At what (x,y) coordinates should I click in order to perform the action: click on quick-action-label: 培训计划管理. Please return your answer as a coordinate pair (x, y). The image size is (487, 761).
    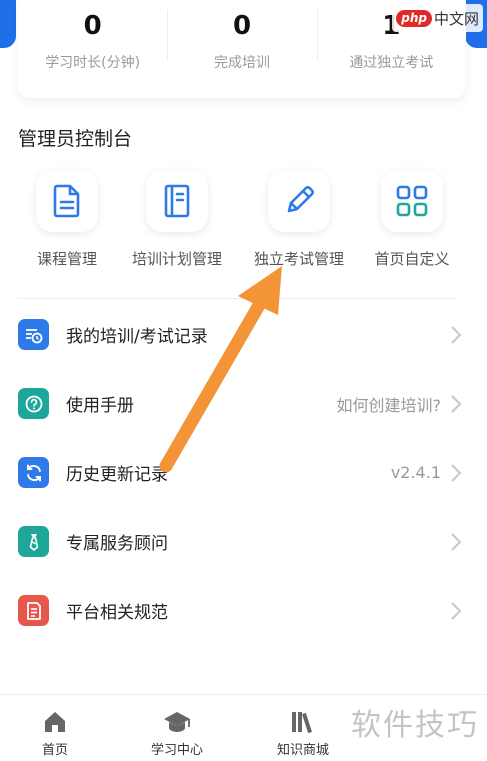
    Looking at the image, I should click on (176, 259).